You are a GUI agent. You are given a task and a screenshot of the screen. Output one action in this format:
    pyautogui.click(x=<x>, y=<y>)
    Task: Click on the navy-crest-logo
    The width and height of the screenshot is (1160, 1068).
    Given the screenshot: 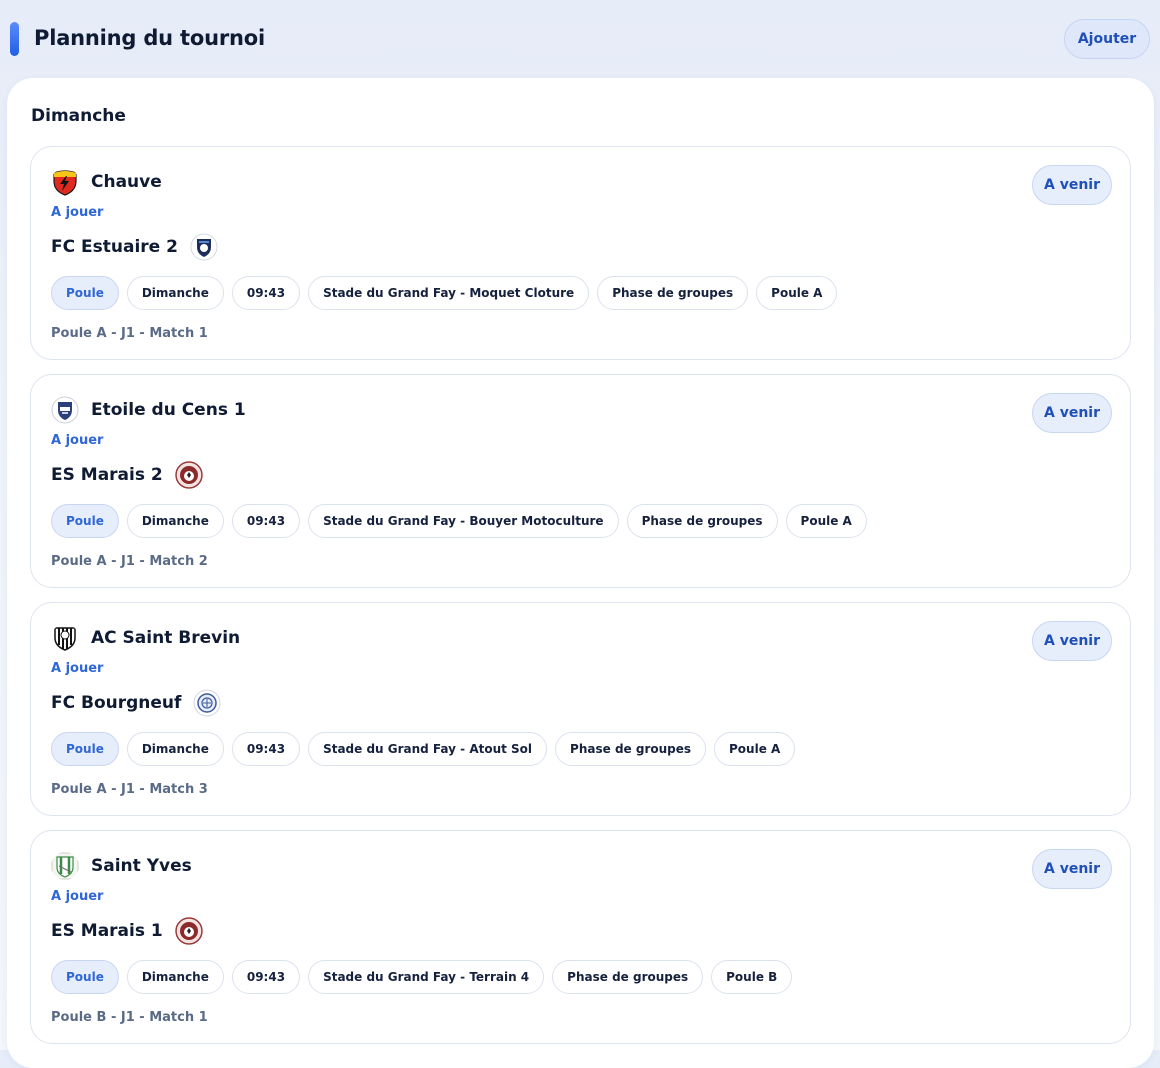 What is the action you would take?
    pyautogui.click(x=204, y=247)
    